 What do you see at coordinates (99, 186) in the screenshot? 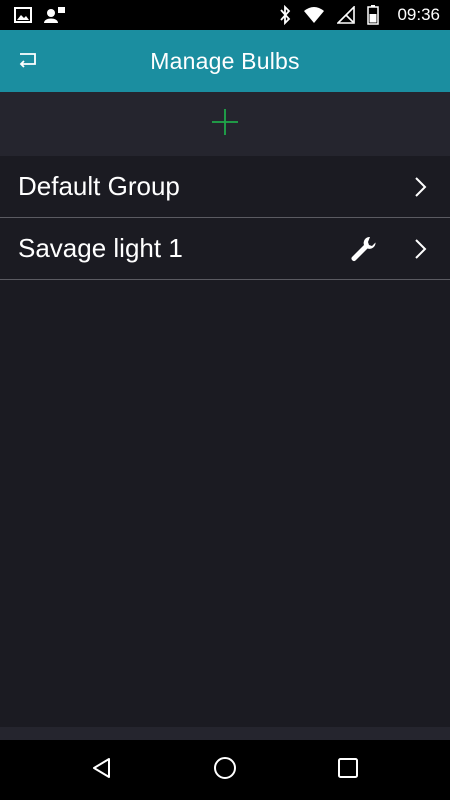
I see `list-item-label: Default Group` at bounding box center [99, 186].